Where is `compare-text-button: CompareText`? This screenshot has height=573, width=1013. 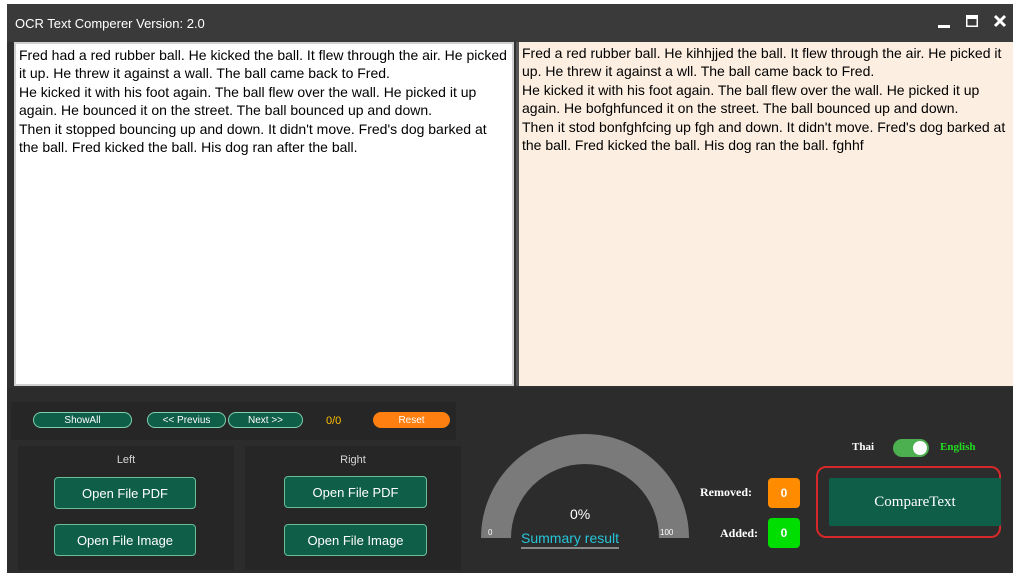 compare-text-button: CompareText is located at coordinates (915, 502).